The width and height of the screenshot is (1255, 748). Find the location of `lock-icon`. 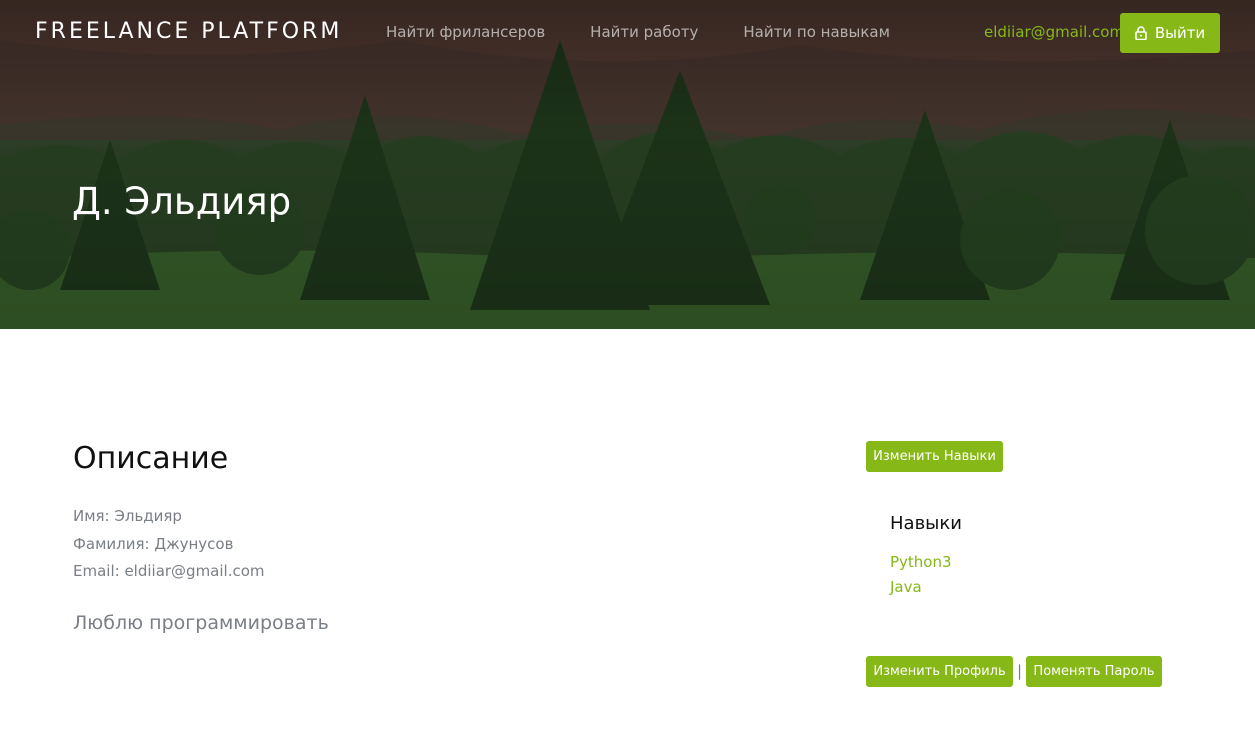

lock-icon is located at coordinates (1141, 33).